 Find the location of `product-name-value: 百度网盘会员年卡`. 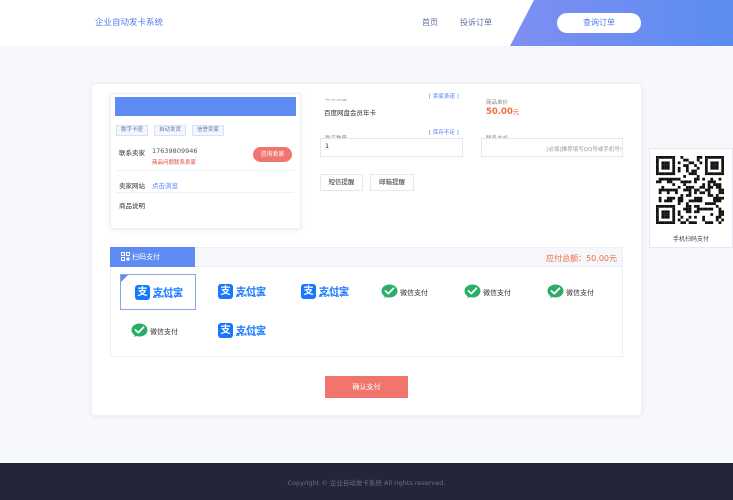

product-name-value: 百度网盘会员年卡 is located at coordinates (391, 113).